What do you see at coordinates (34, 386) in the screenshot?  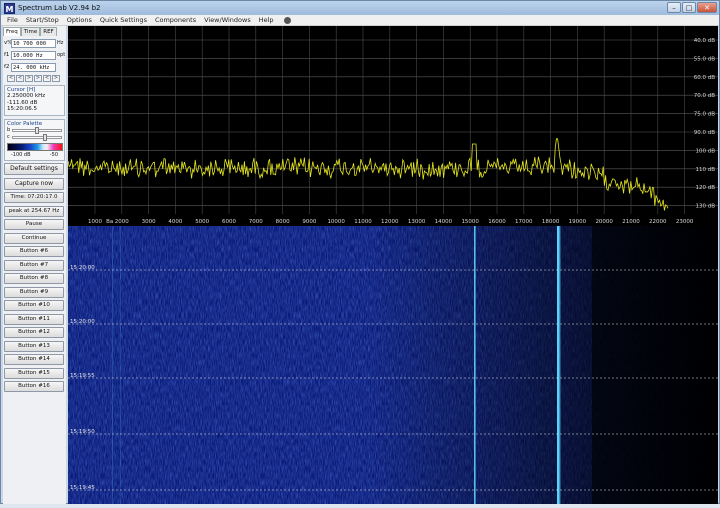 I see `button-16: Button #16` at bounding box center [34, 386].